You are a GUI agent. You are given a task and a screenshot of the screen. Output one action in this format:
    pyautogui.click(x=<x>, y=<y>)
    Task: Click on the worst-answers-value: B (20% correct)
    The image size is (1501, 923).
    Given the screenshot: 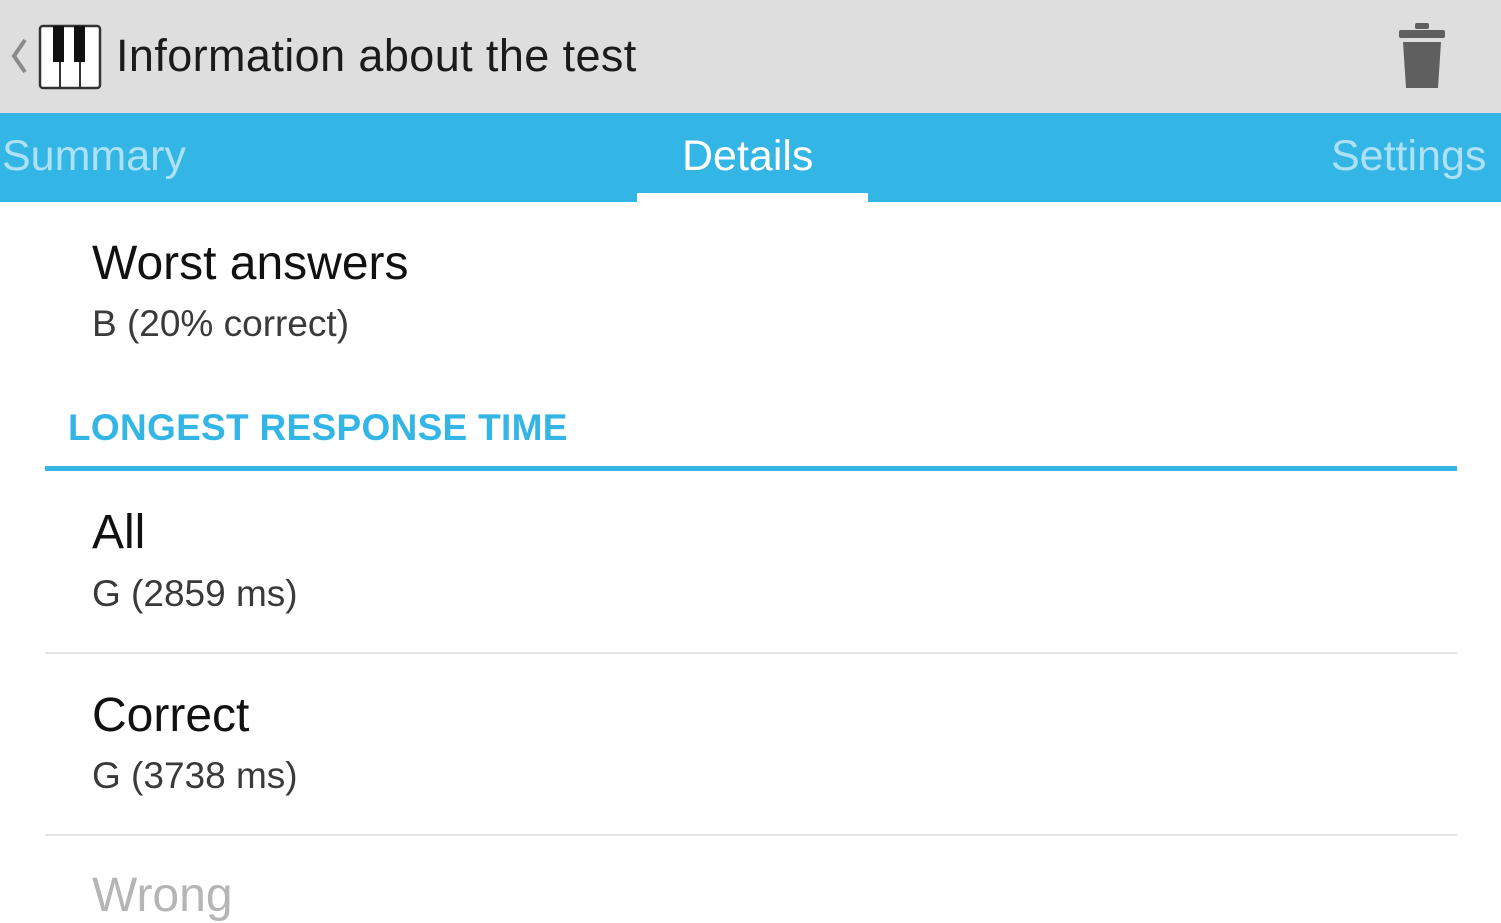 What is the action you would take?
    pyautogui.click(x=221, y=323)
    